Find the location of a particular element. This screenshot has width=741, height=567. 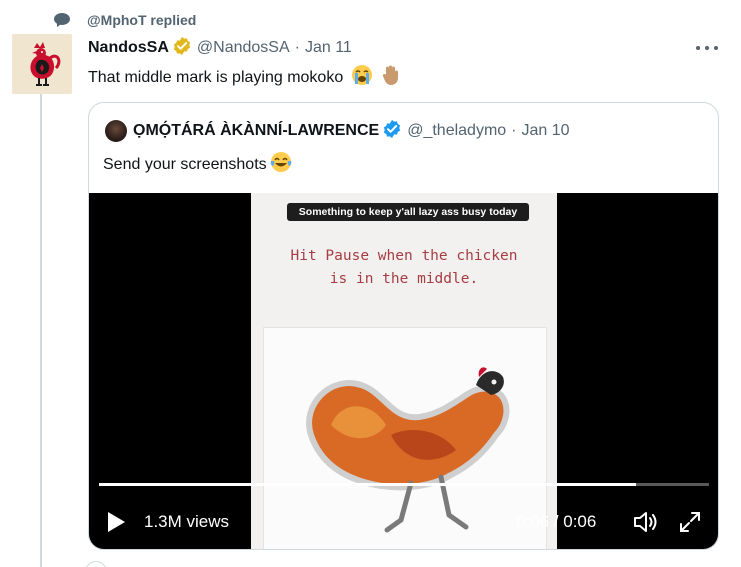

replied-context-text: @MphoT replied is located at coordinates (141, 20).